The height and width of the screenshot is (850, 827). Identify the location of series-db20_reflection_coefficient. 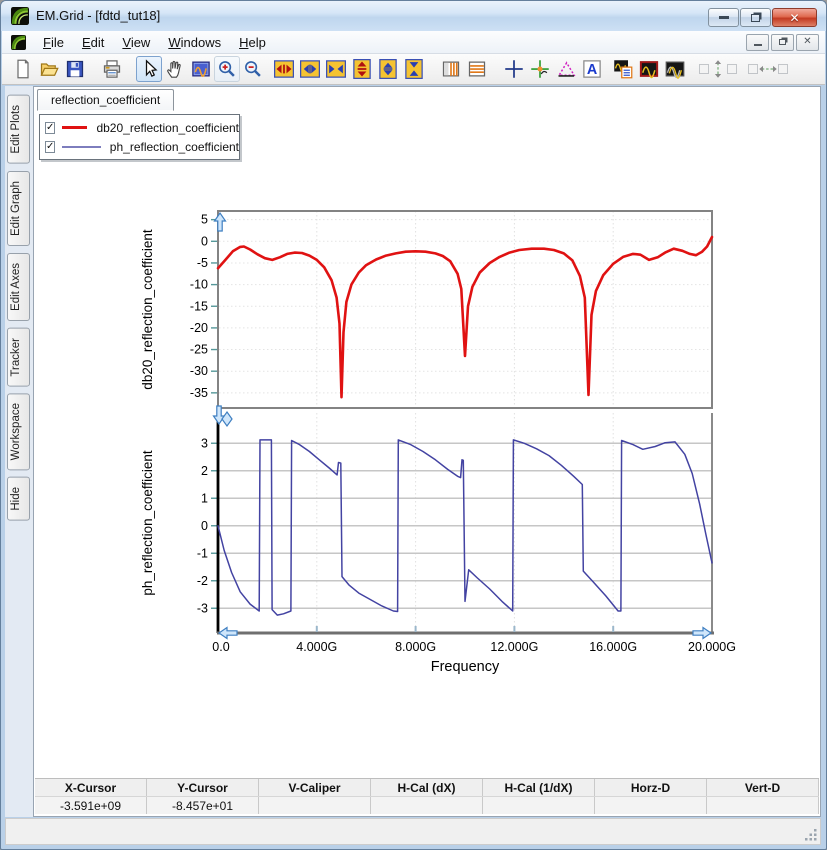
(465, 317).